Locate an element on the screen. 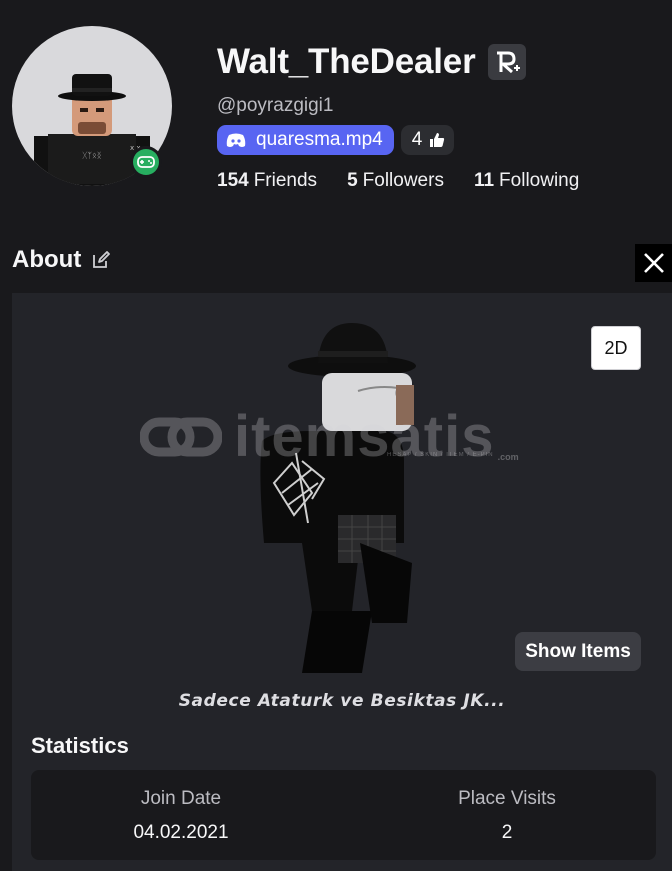  watermark-subtext: HESAP / SKIN / ITEM / E-PIN .com is located at coordinates (453, 457).